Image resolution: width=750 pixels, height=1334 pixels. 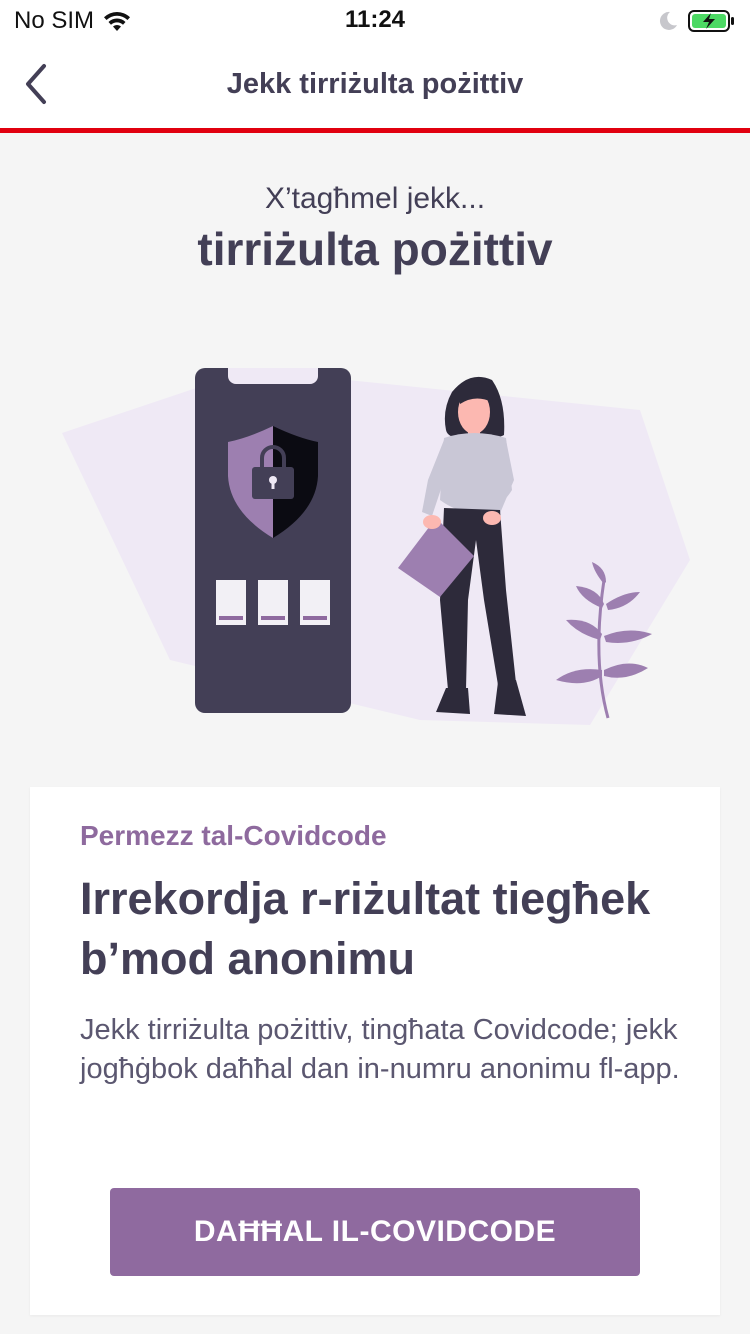 I want to click on hero-title: tirriżulta pożittiv, so click(x=375, y=249).